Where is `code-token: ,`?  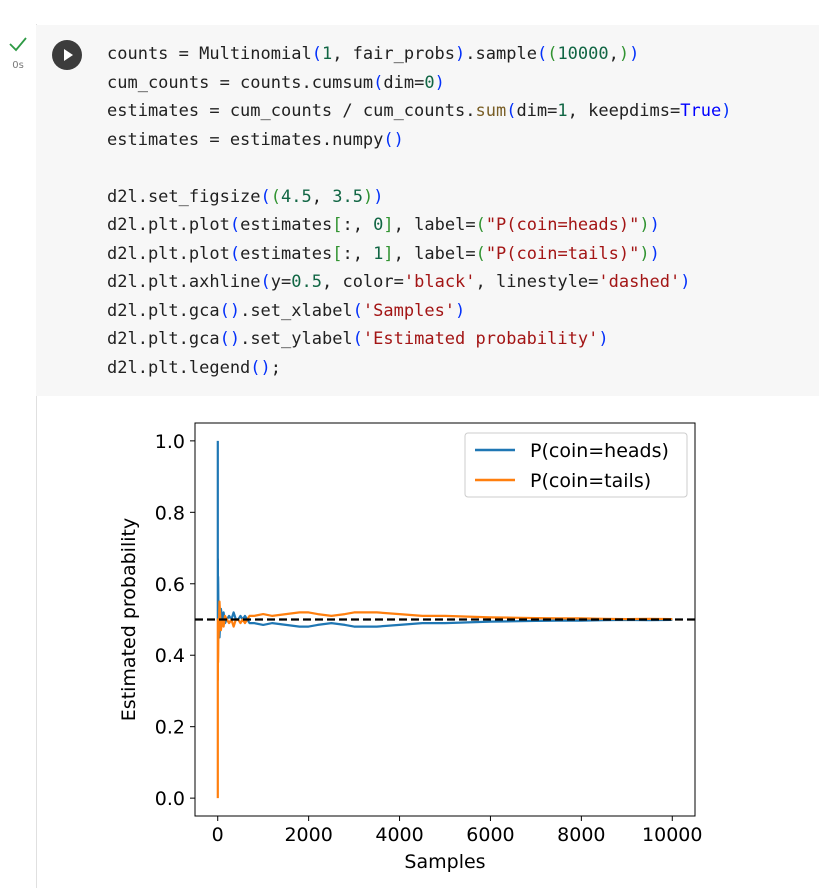
code-token: , is located at coordinates (613, 54).